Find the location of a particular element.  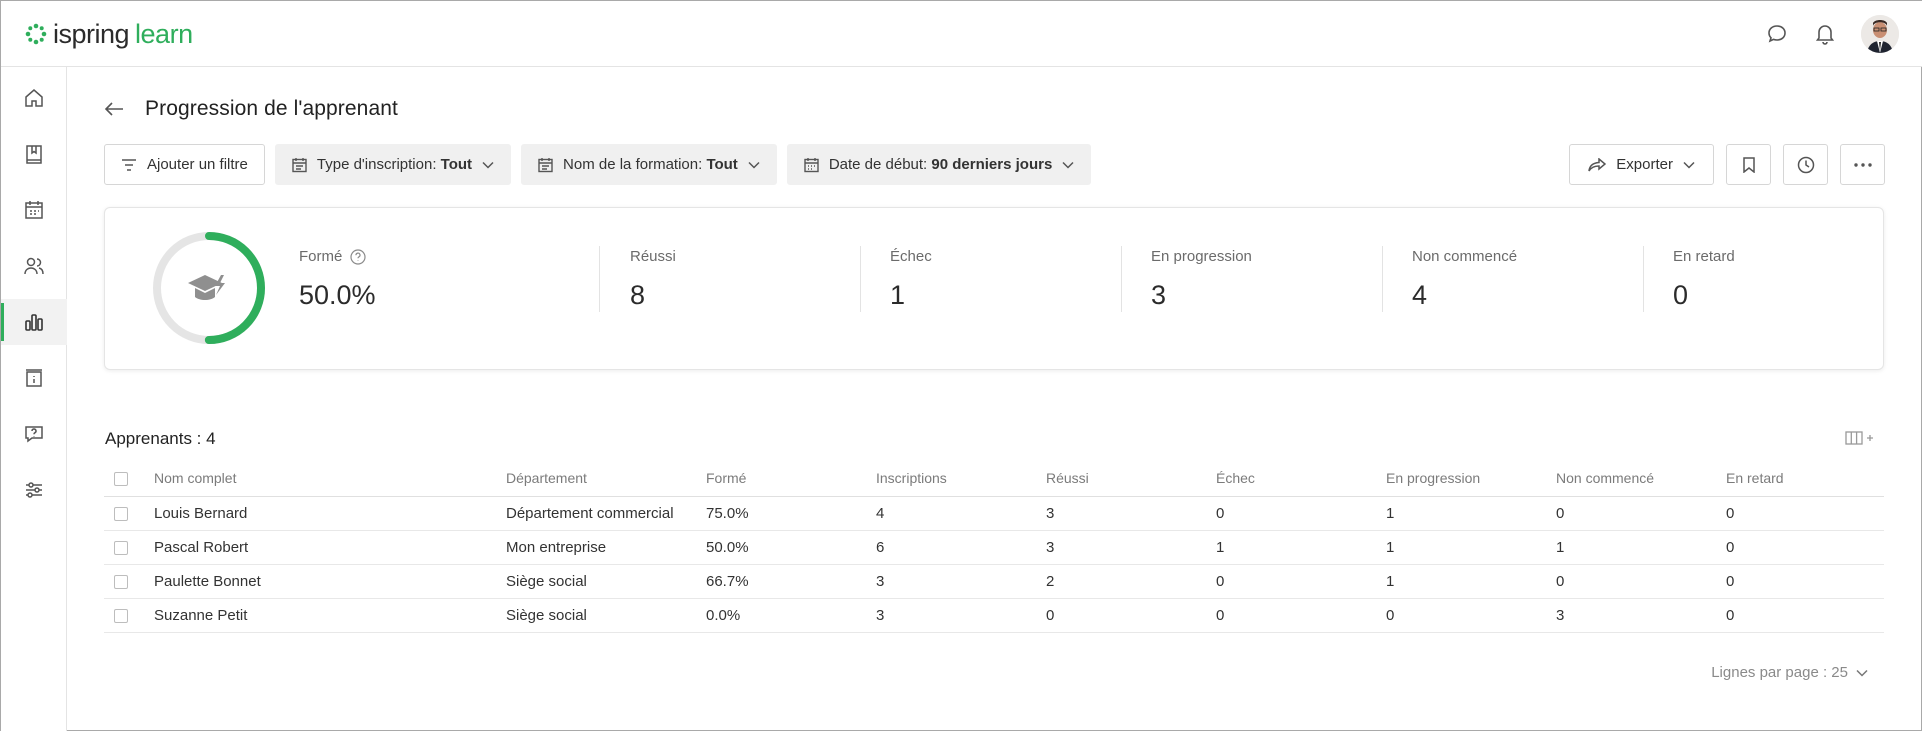

top-bar: ispring learn is located at coordinates (961, 34).